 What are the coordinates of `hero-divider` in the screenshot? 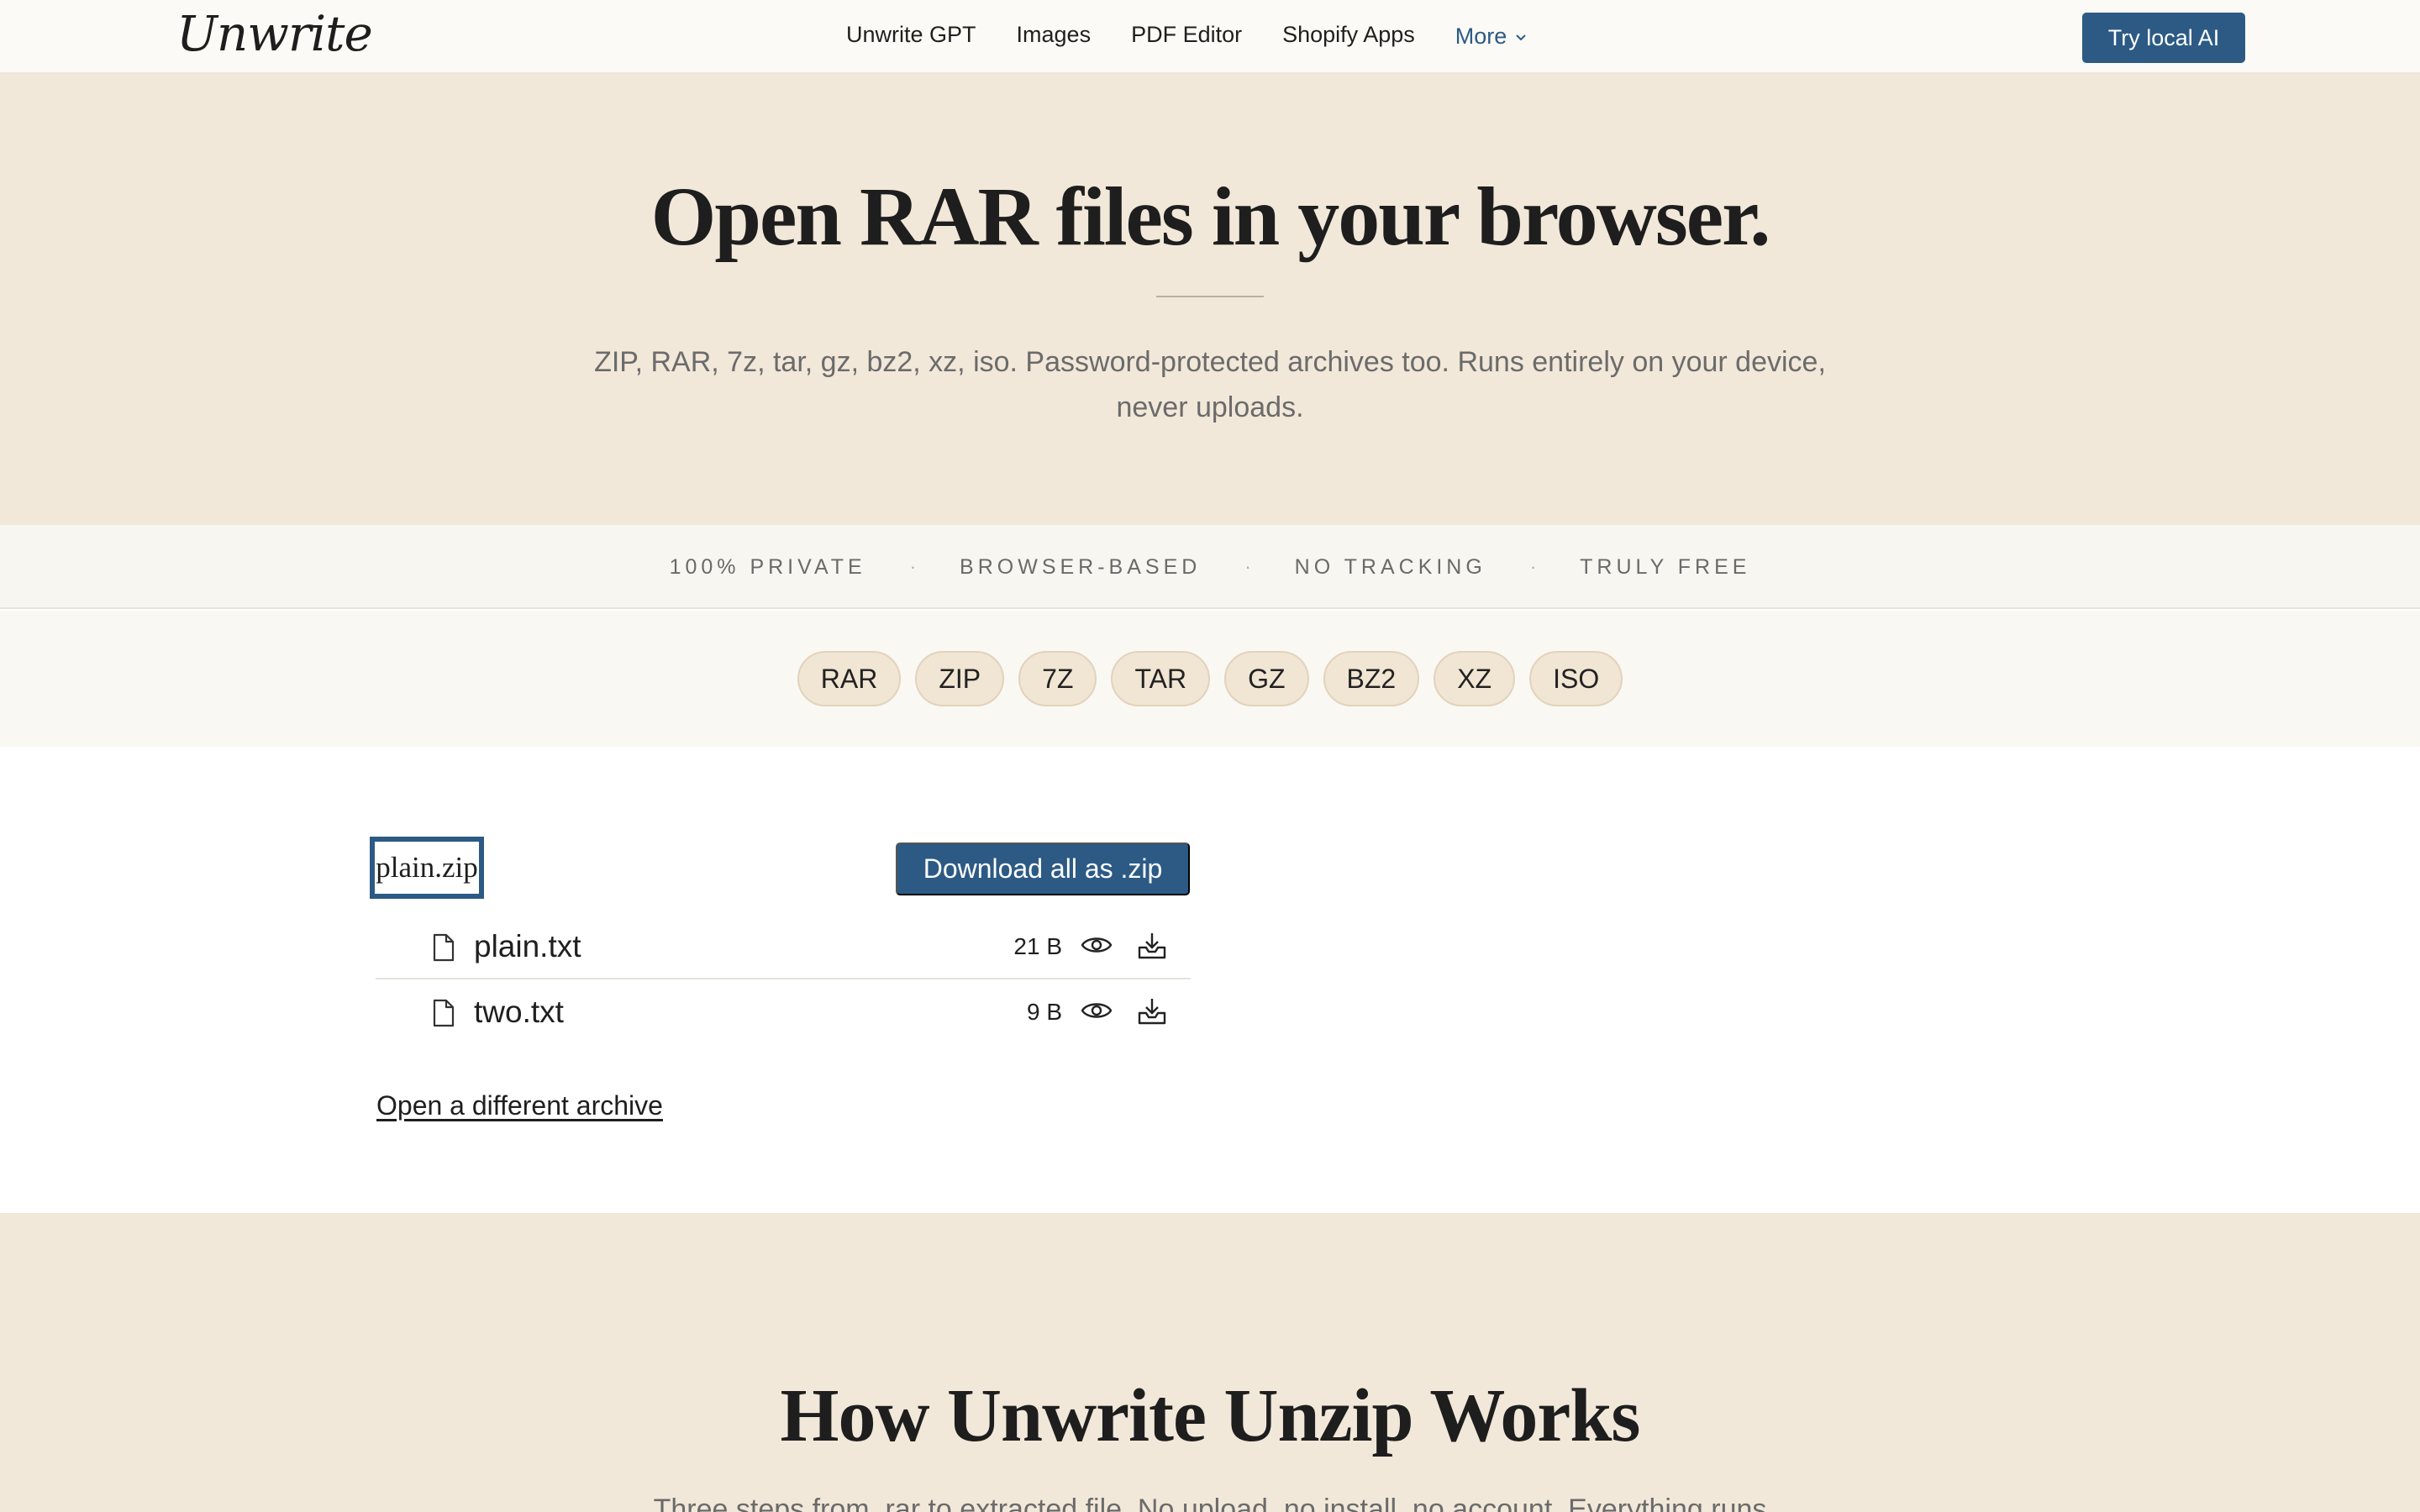 It's located at (1210, 296).